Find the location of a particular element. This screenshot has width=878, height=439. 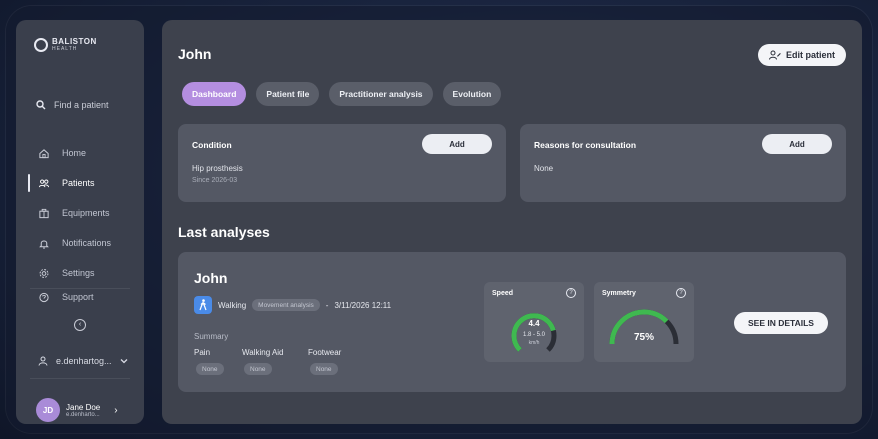

home-icon is located at coordinates (44, 153).